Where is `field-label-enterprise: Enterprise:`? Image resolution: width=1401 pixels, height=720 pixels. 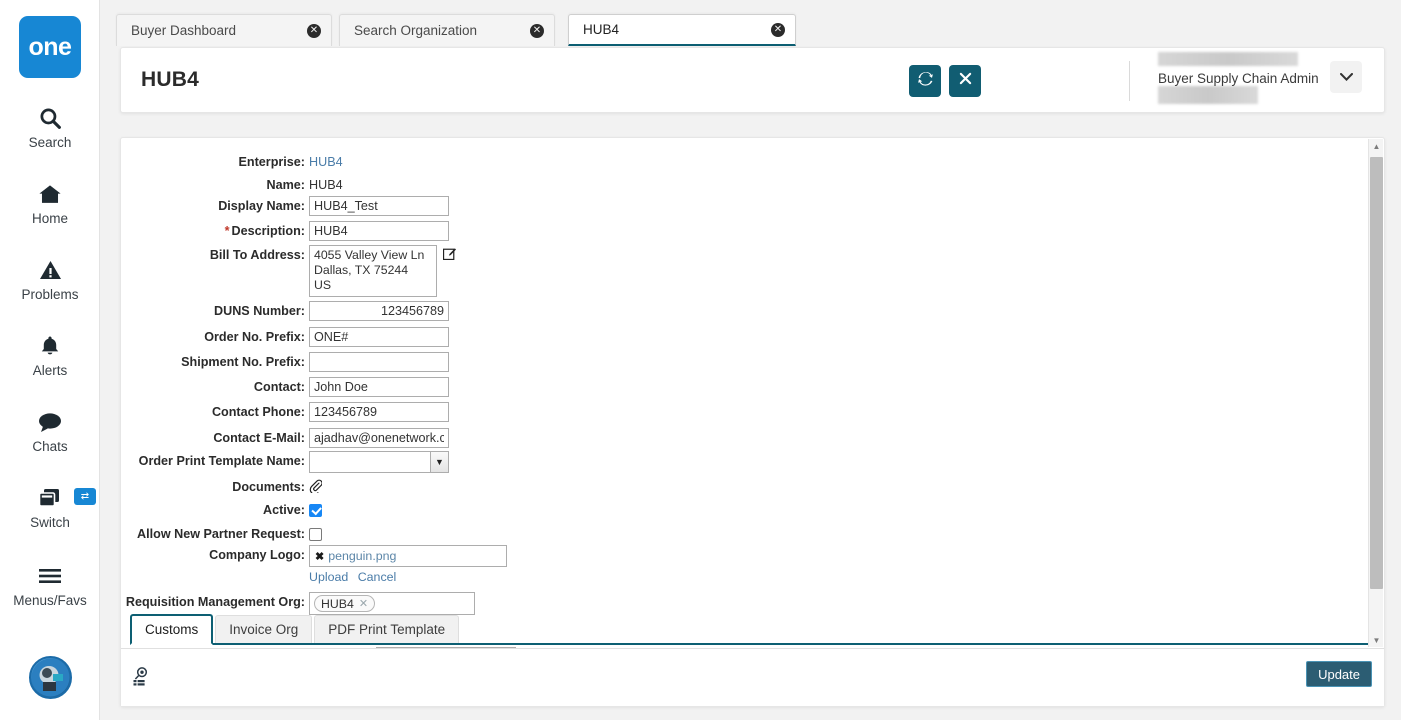
field-label-enterprise: Enterprise: is located at coordinates (272, 162).